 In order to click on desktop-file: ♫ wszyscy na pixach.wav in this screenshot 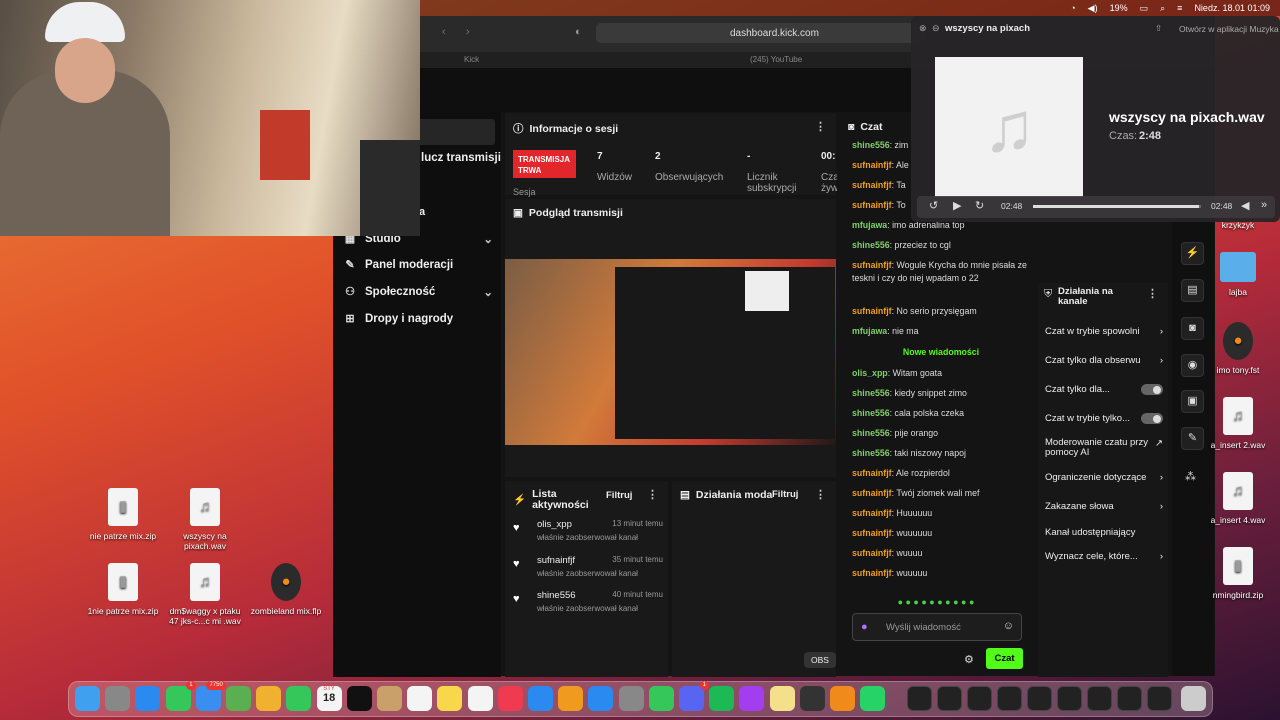, I will do `click(205, 519)`.